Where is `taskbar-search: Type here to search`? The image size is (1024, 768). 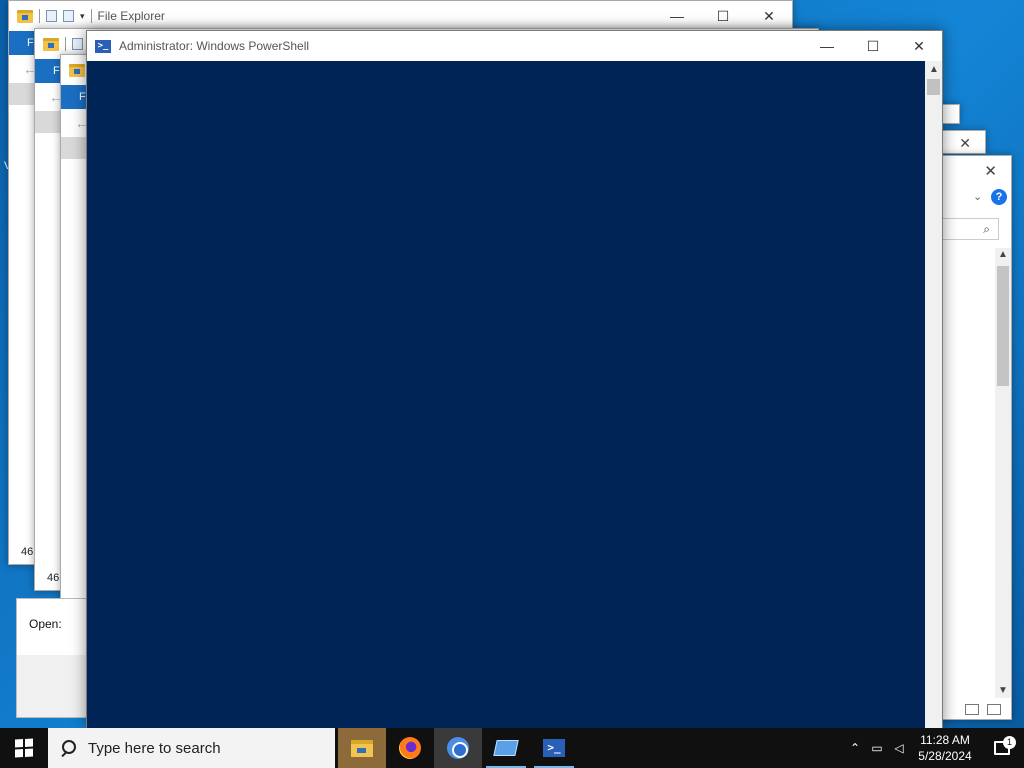 taskbar-search: Type here to search is located at coordinates (191, 748).